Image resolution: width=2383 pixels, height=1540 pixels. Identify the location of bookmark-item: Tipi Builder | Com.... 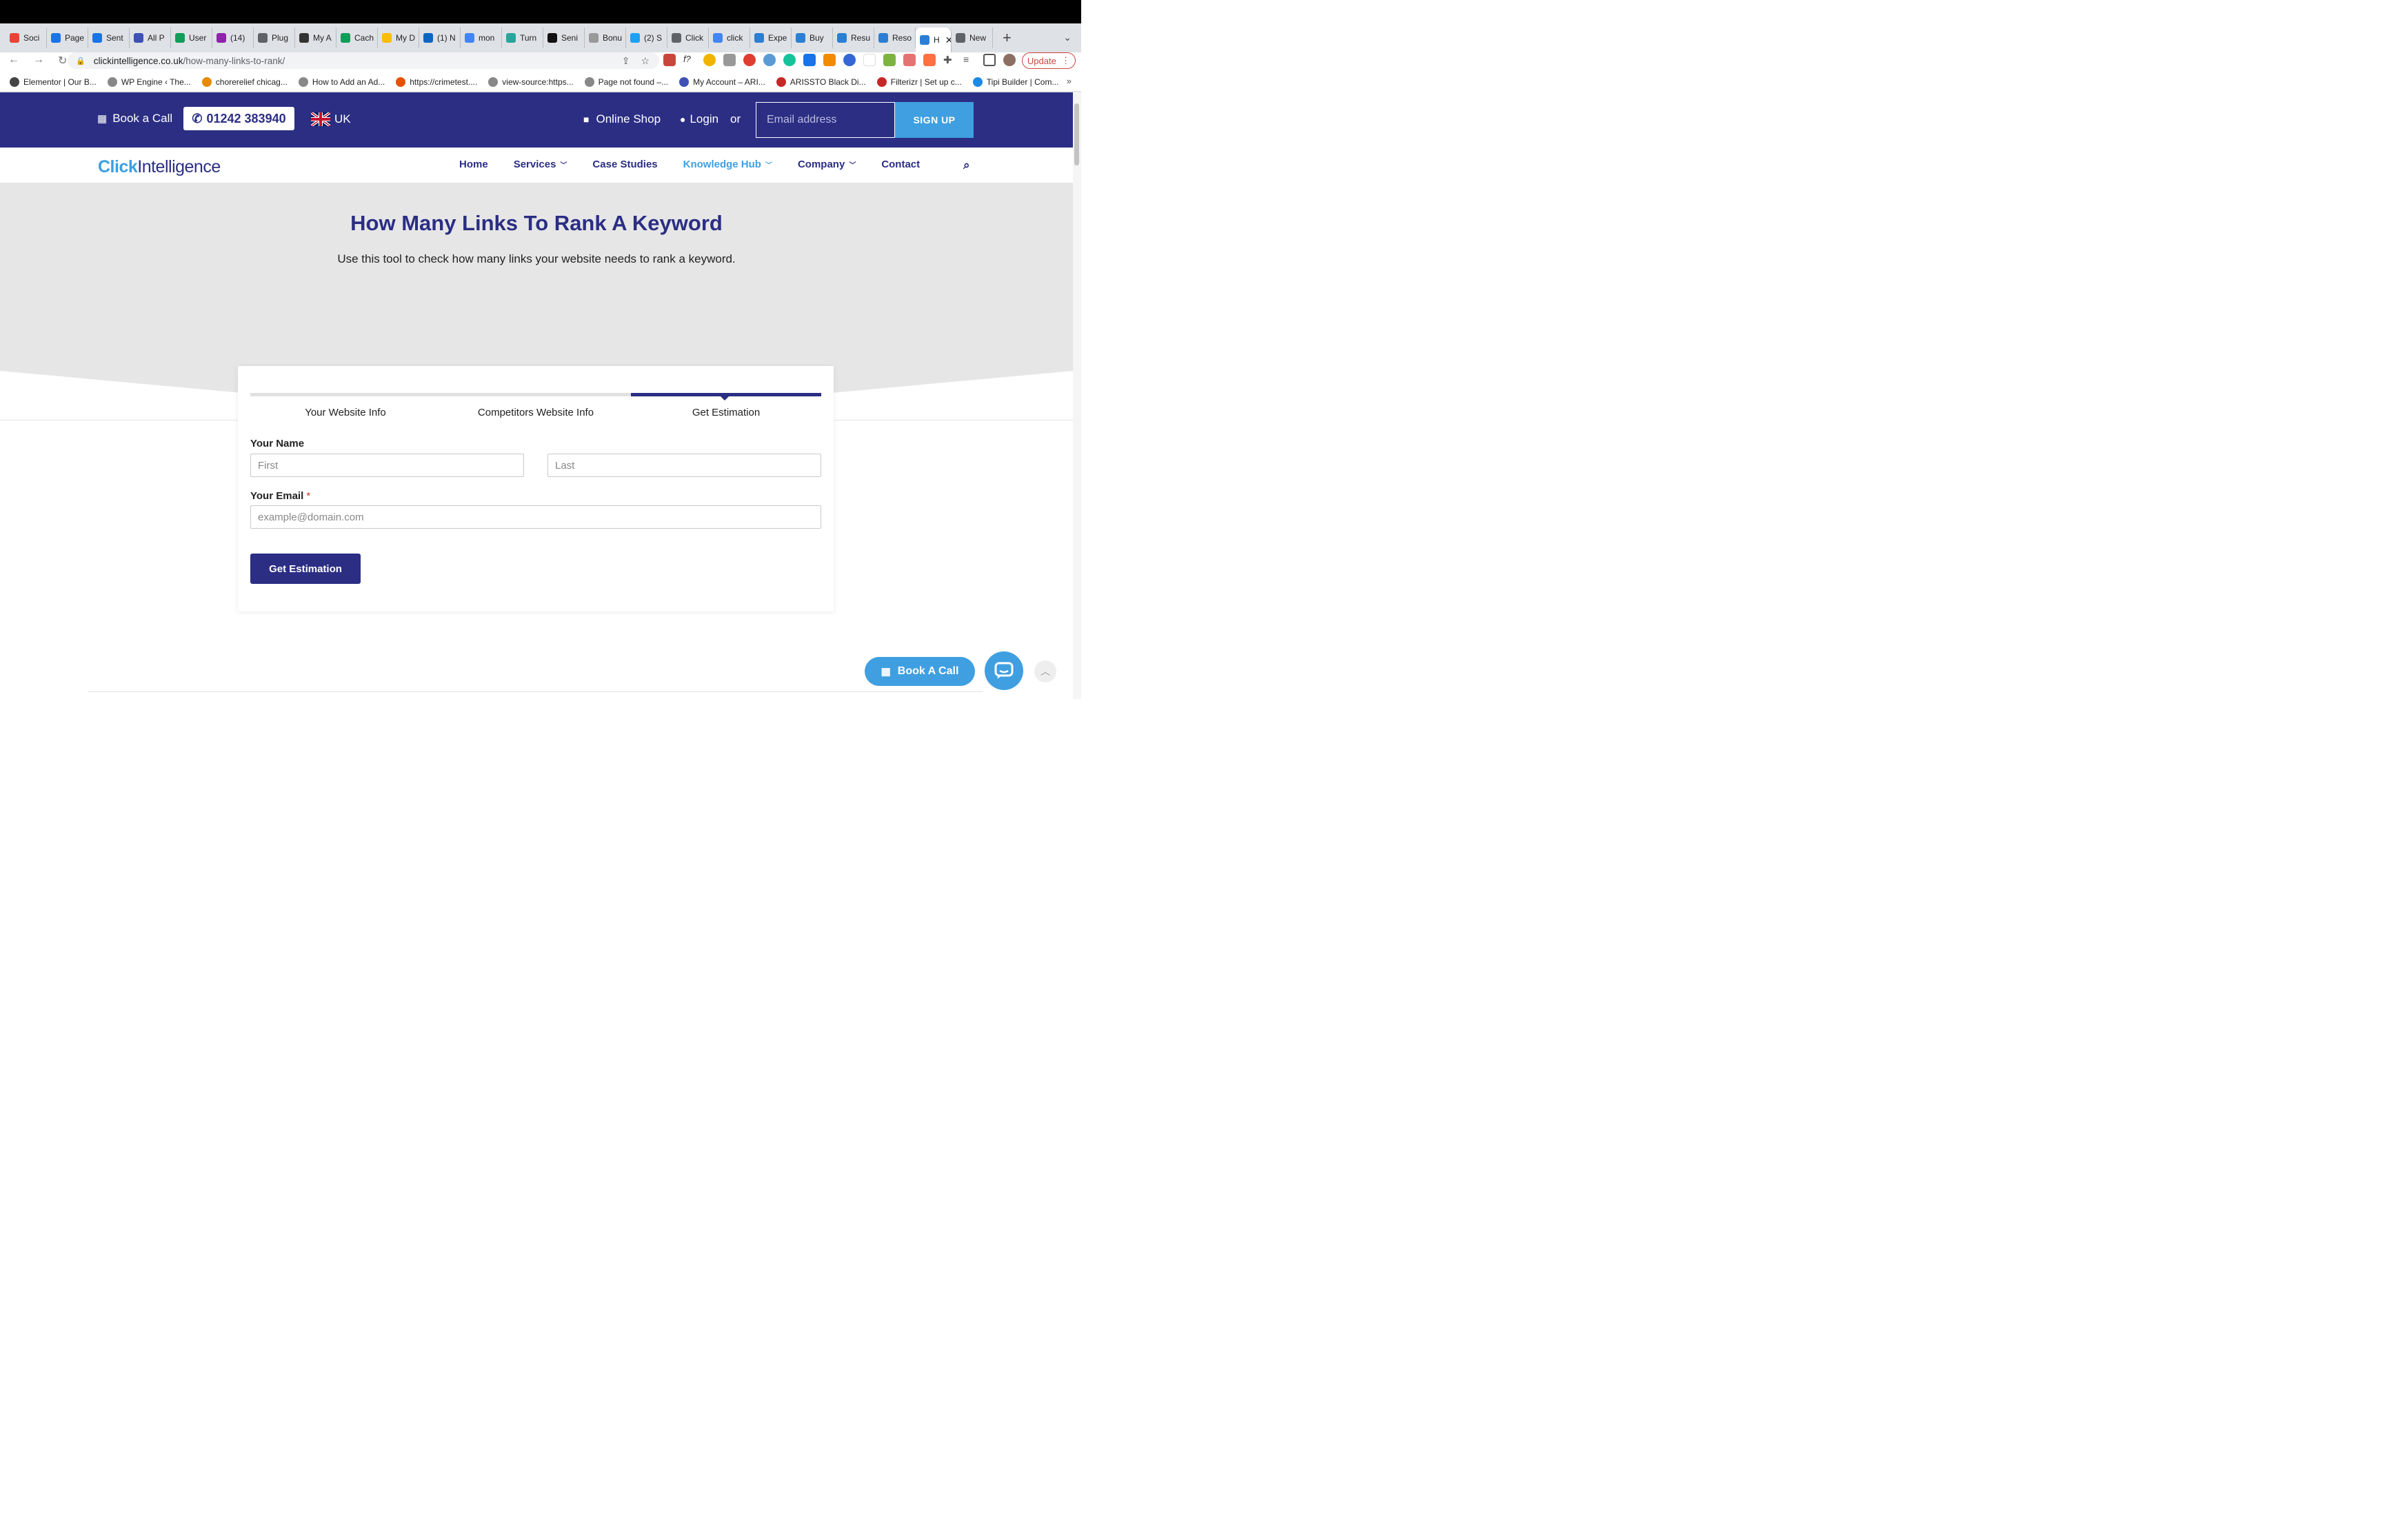
(1015, 82).